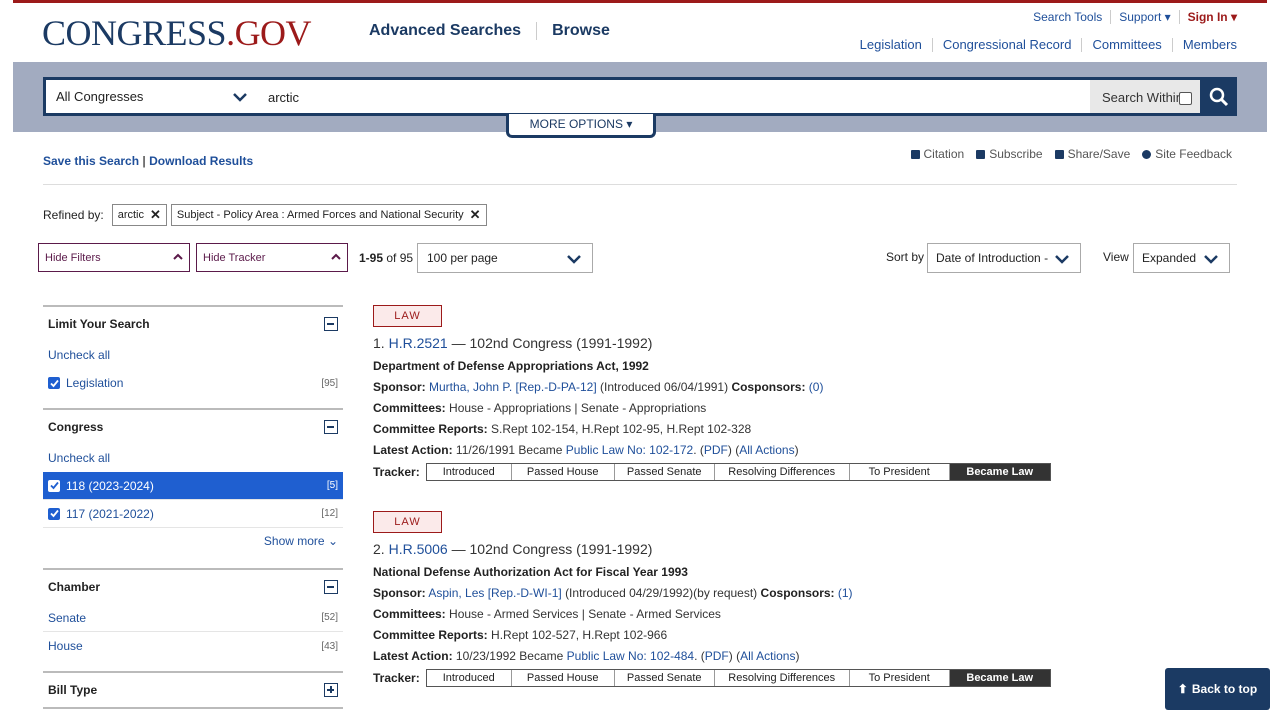  Describe the element at coordinates (193, 383) in the screenshot. I see `facet-item-legislation: Legislation [95]` at that location.